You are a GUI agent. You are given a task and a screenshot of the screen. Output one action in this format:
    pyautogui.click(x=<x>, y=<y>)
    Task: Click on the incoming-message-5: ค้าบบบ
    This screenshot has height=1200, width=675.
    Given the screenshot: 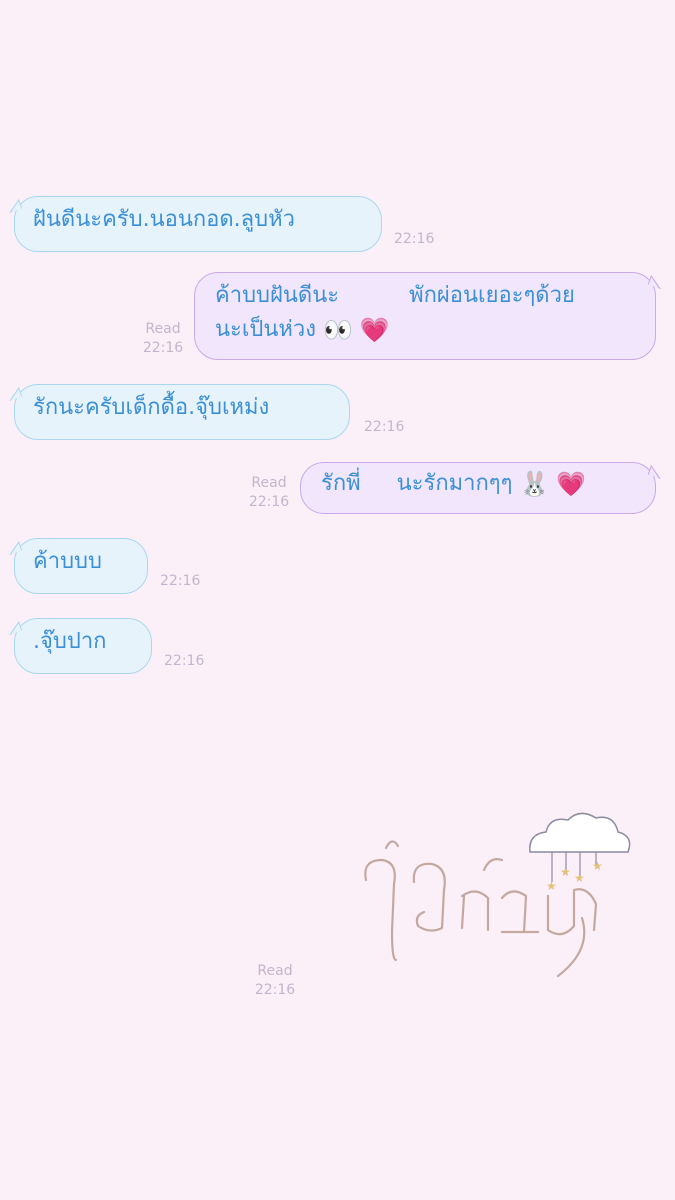 What is the action you would take?
    pyautogui.click(x=76, y=566)
    